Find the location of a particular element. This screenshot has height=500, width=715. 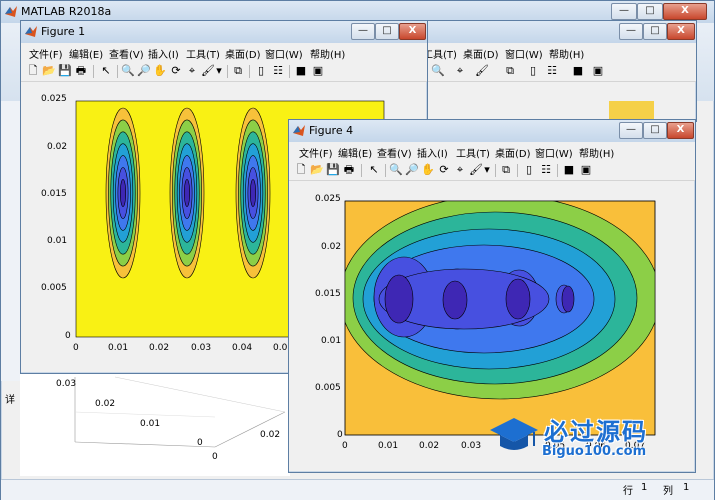

bg-tool-zoom-icon: 🔍 is located at coordinates (438, 71).